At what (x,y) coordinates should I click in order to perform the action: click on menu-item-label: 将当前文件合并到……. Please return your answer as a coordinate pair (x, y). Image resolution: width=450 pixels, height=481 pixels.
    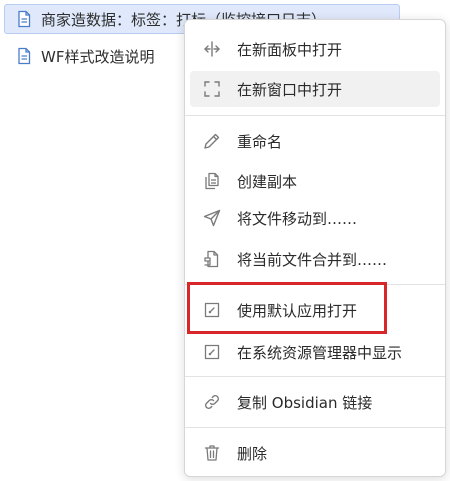
    Looking at the image, I should click on (312, 259).